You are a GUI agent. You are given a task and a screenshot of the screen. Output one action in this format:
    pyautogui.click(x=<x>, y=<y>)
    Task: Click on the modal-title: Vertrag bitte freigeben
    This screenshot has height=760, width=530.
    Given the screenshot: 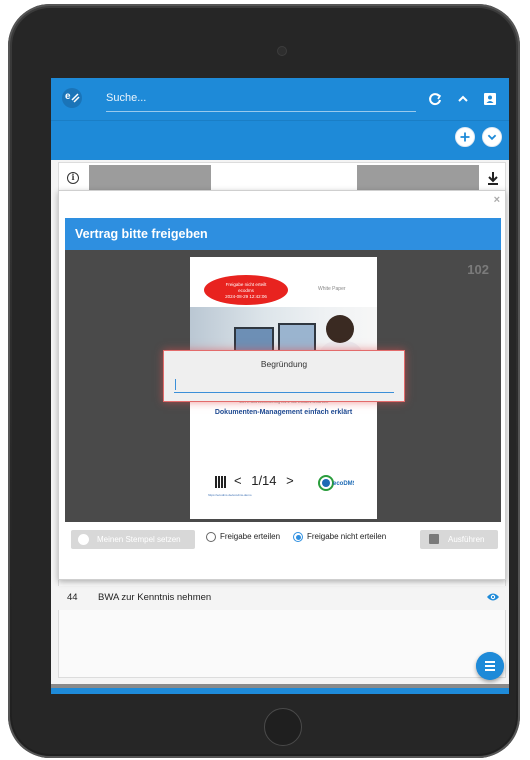 What is the action you would take?
    pyautogui.click(x=141, y=234)
    